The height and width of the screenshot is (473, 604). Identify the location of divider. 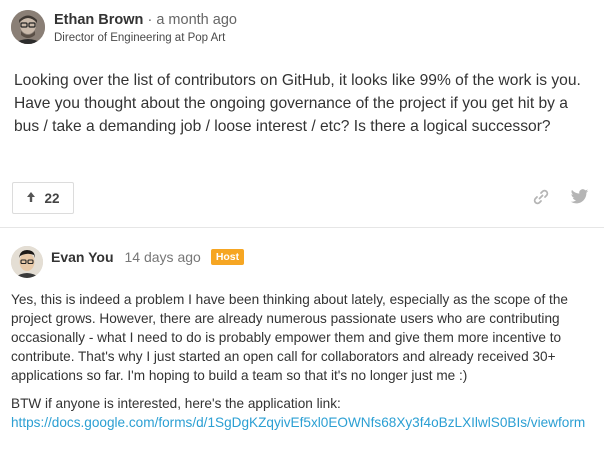
(302, 227).